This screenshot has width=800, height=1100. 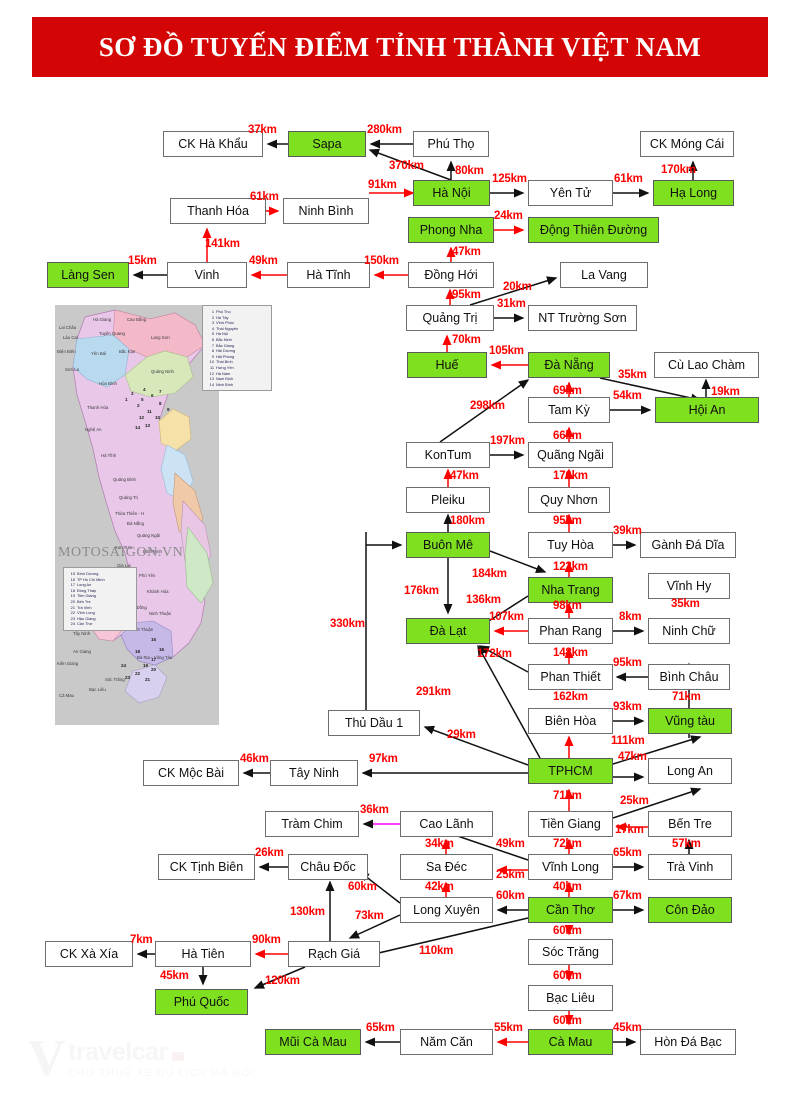 What do you see at coordinates (384, 130) in the screenshot?
I see `edge-distance-label: 280km` at bounding box center [384, 130].